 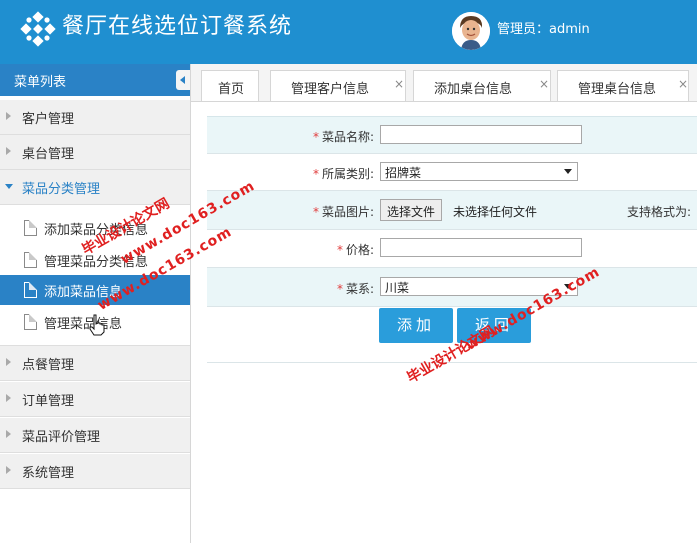 What do you see at coordinates (452, 287) in the screenshot?
I see `cuisine-row: * 菜系: 川菜` at bounding box center [452, 287].